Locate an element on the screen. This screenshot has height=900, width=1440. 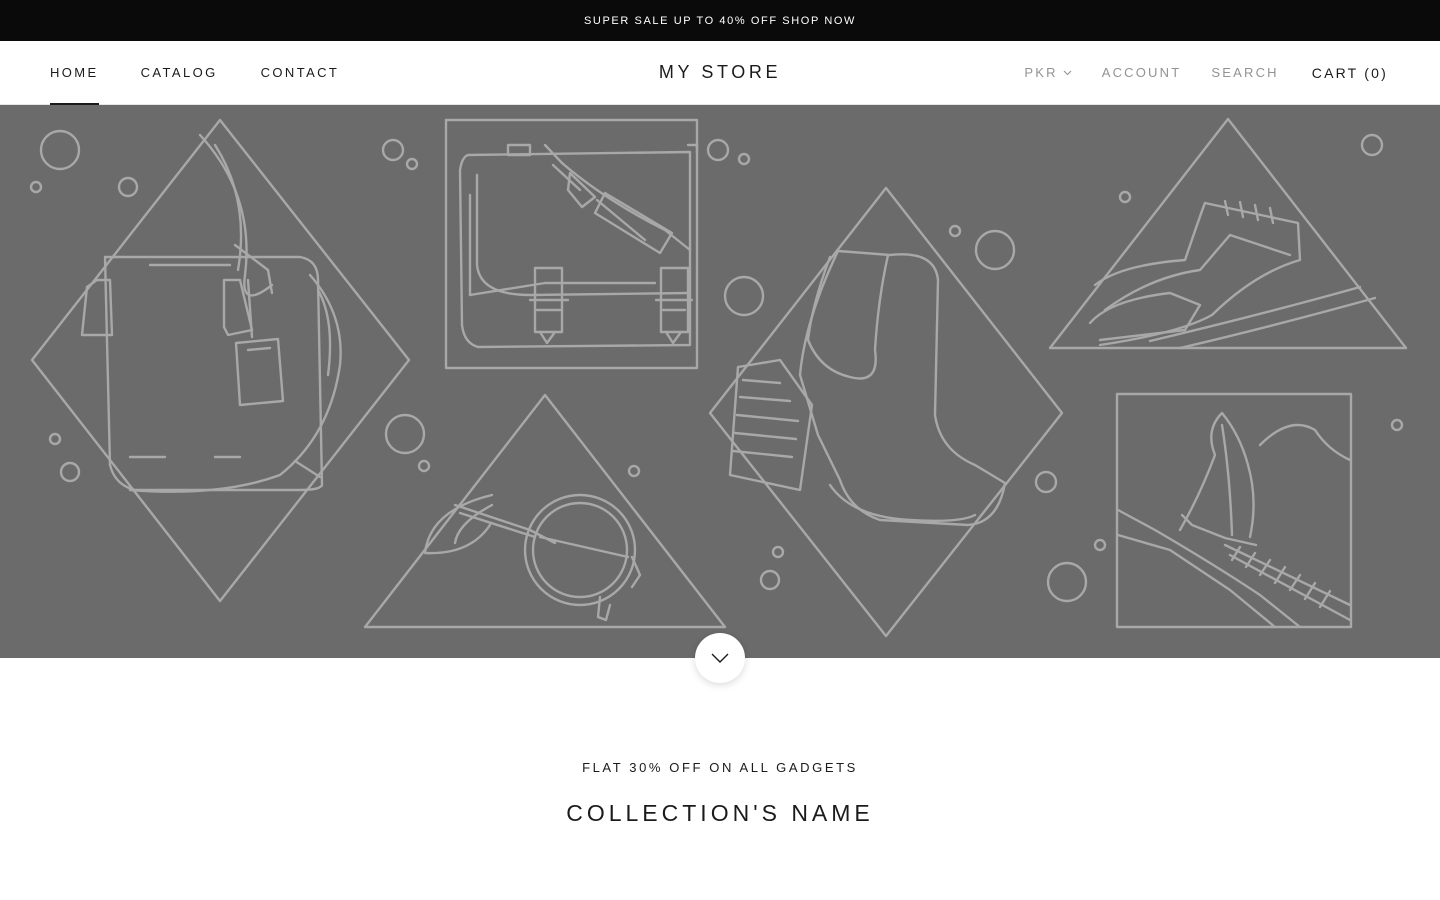
sunglasses-icon is located at coordinates (545, 511).